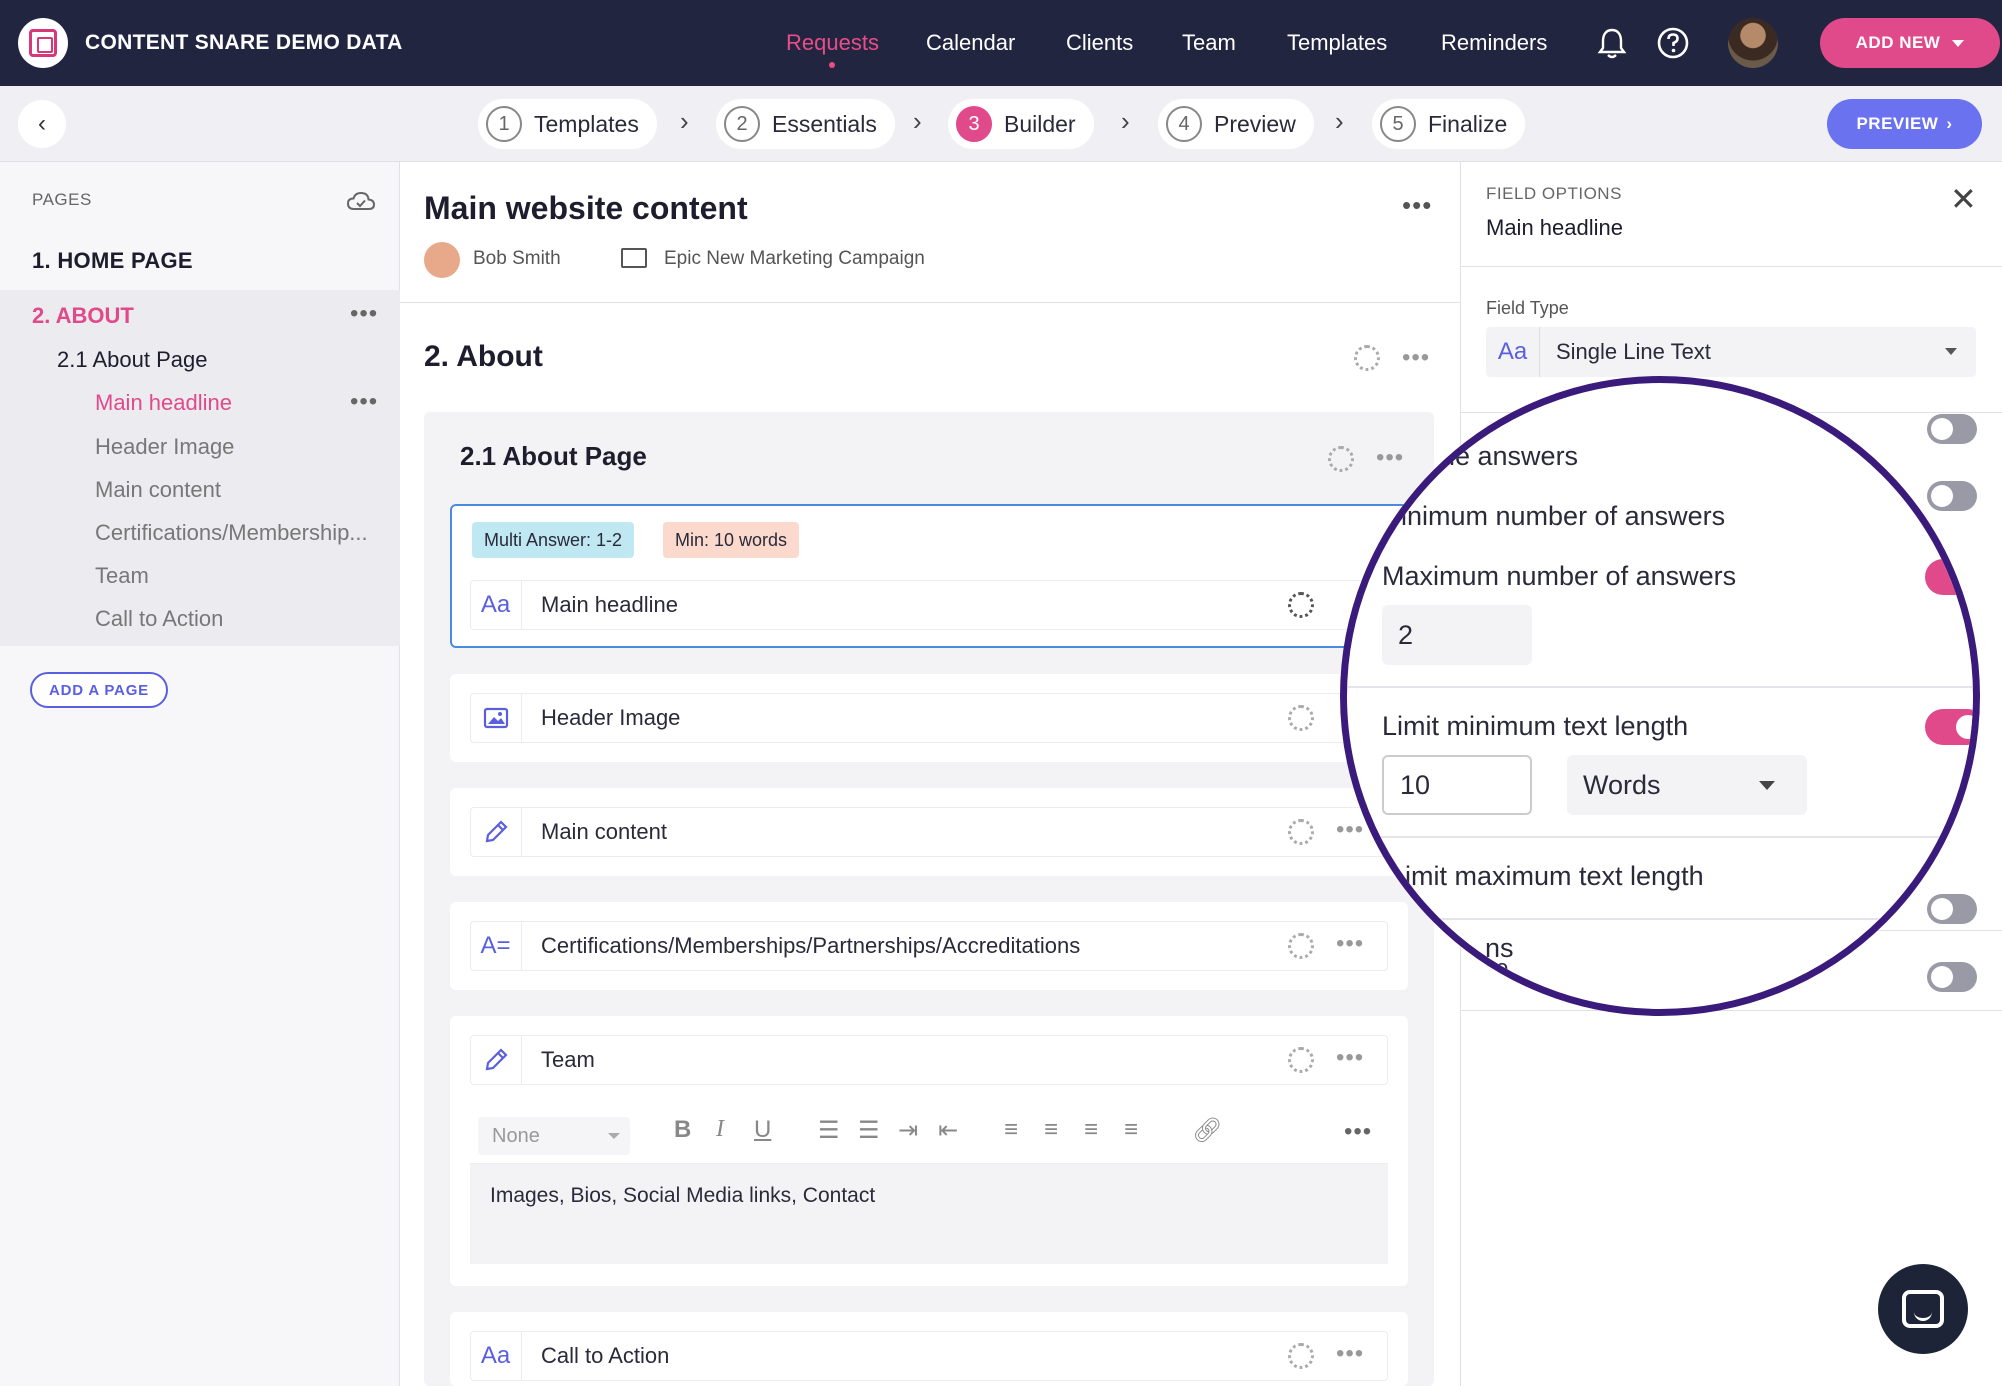  I want to click on sidebar-field-call-to-action: Call to Action, so click(159, 619).